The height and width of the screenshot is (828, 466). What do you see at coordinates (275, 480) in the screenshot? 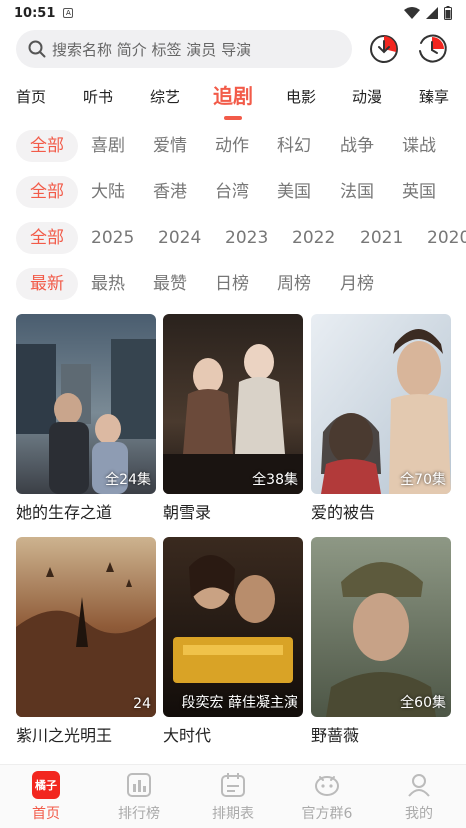
I see `episode-badge: 全38集` at bounding box center [275, 480].